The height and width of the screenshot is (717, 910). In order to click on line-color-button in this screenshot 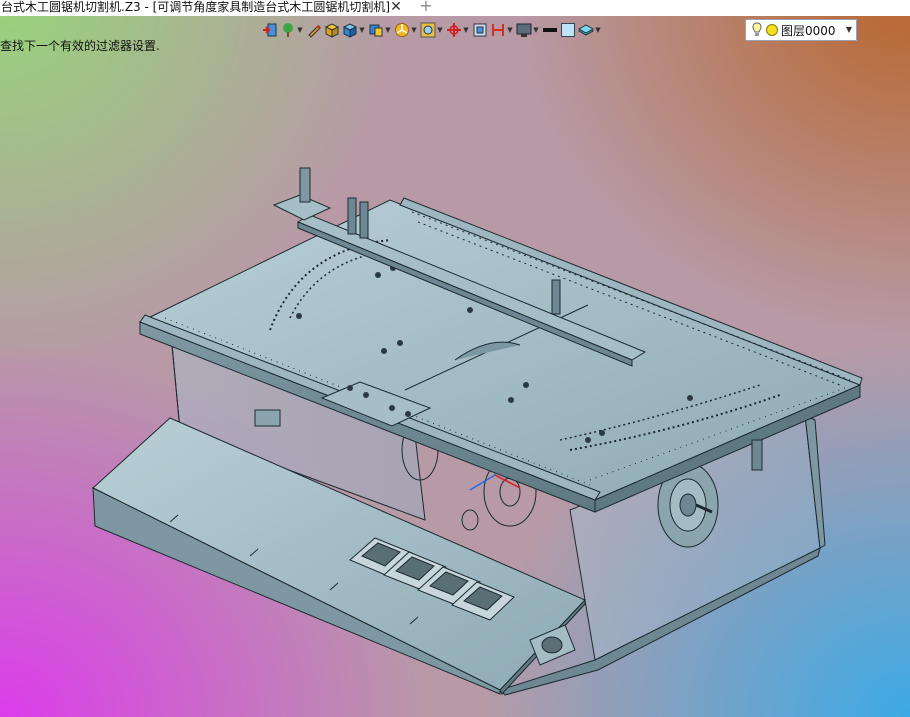, I will do `click(550, 30)`.